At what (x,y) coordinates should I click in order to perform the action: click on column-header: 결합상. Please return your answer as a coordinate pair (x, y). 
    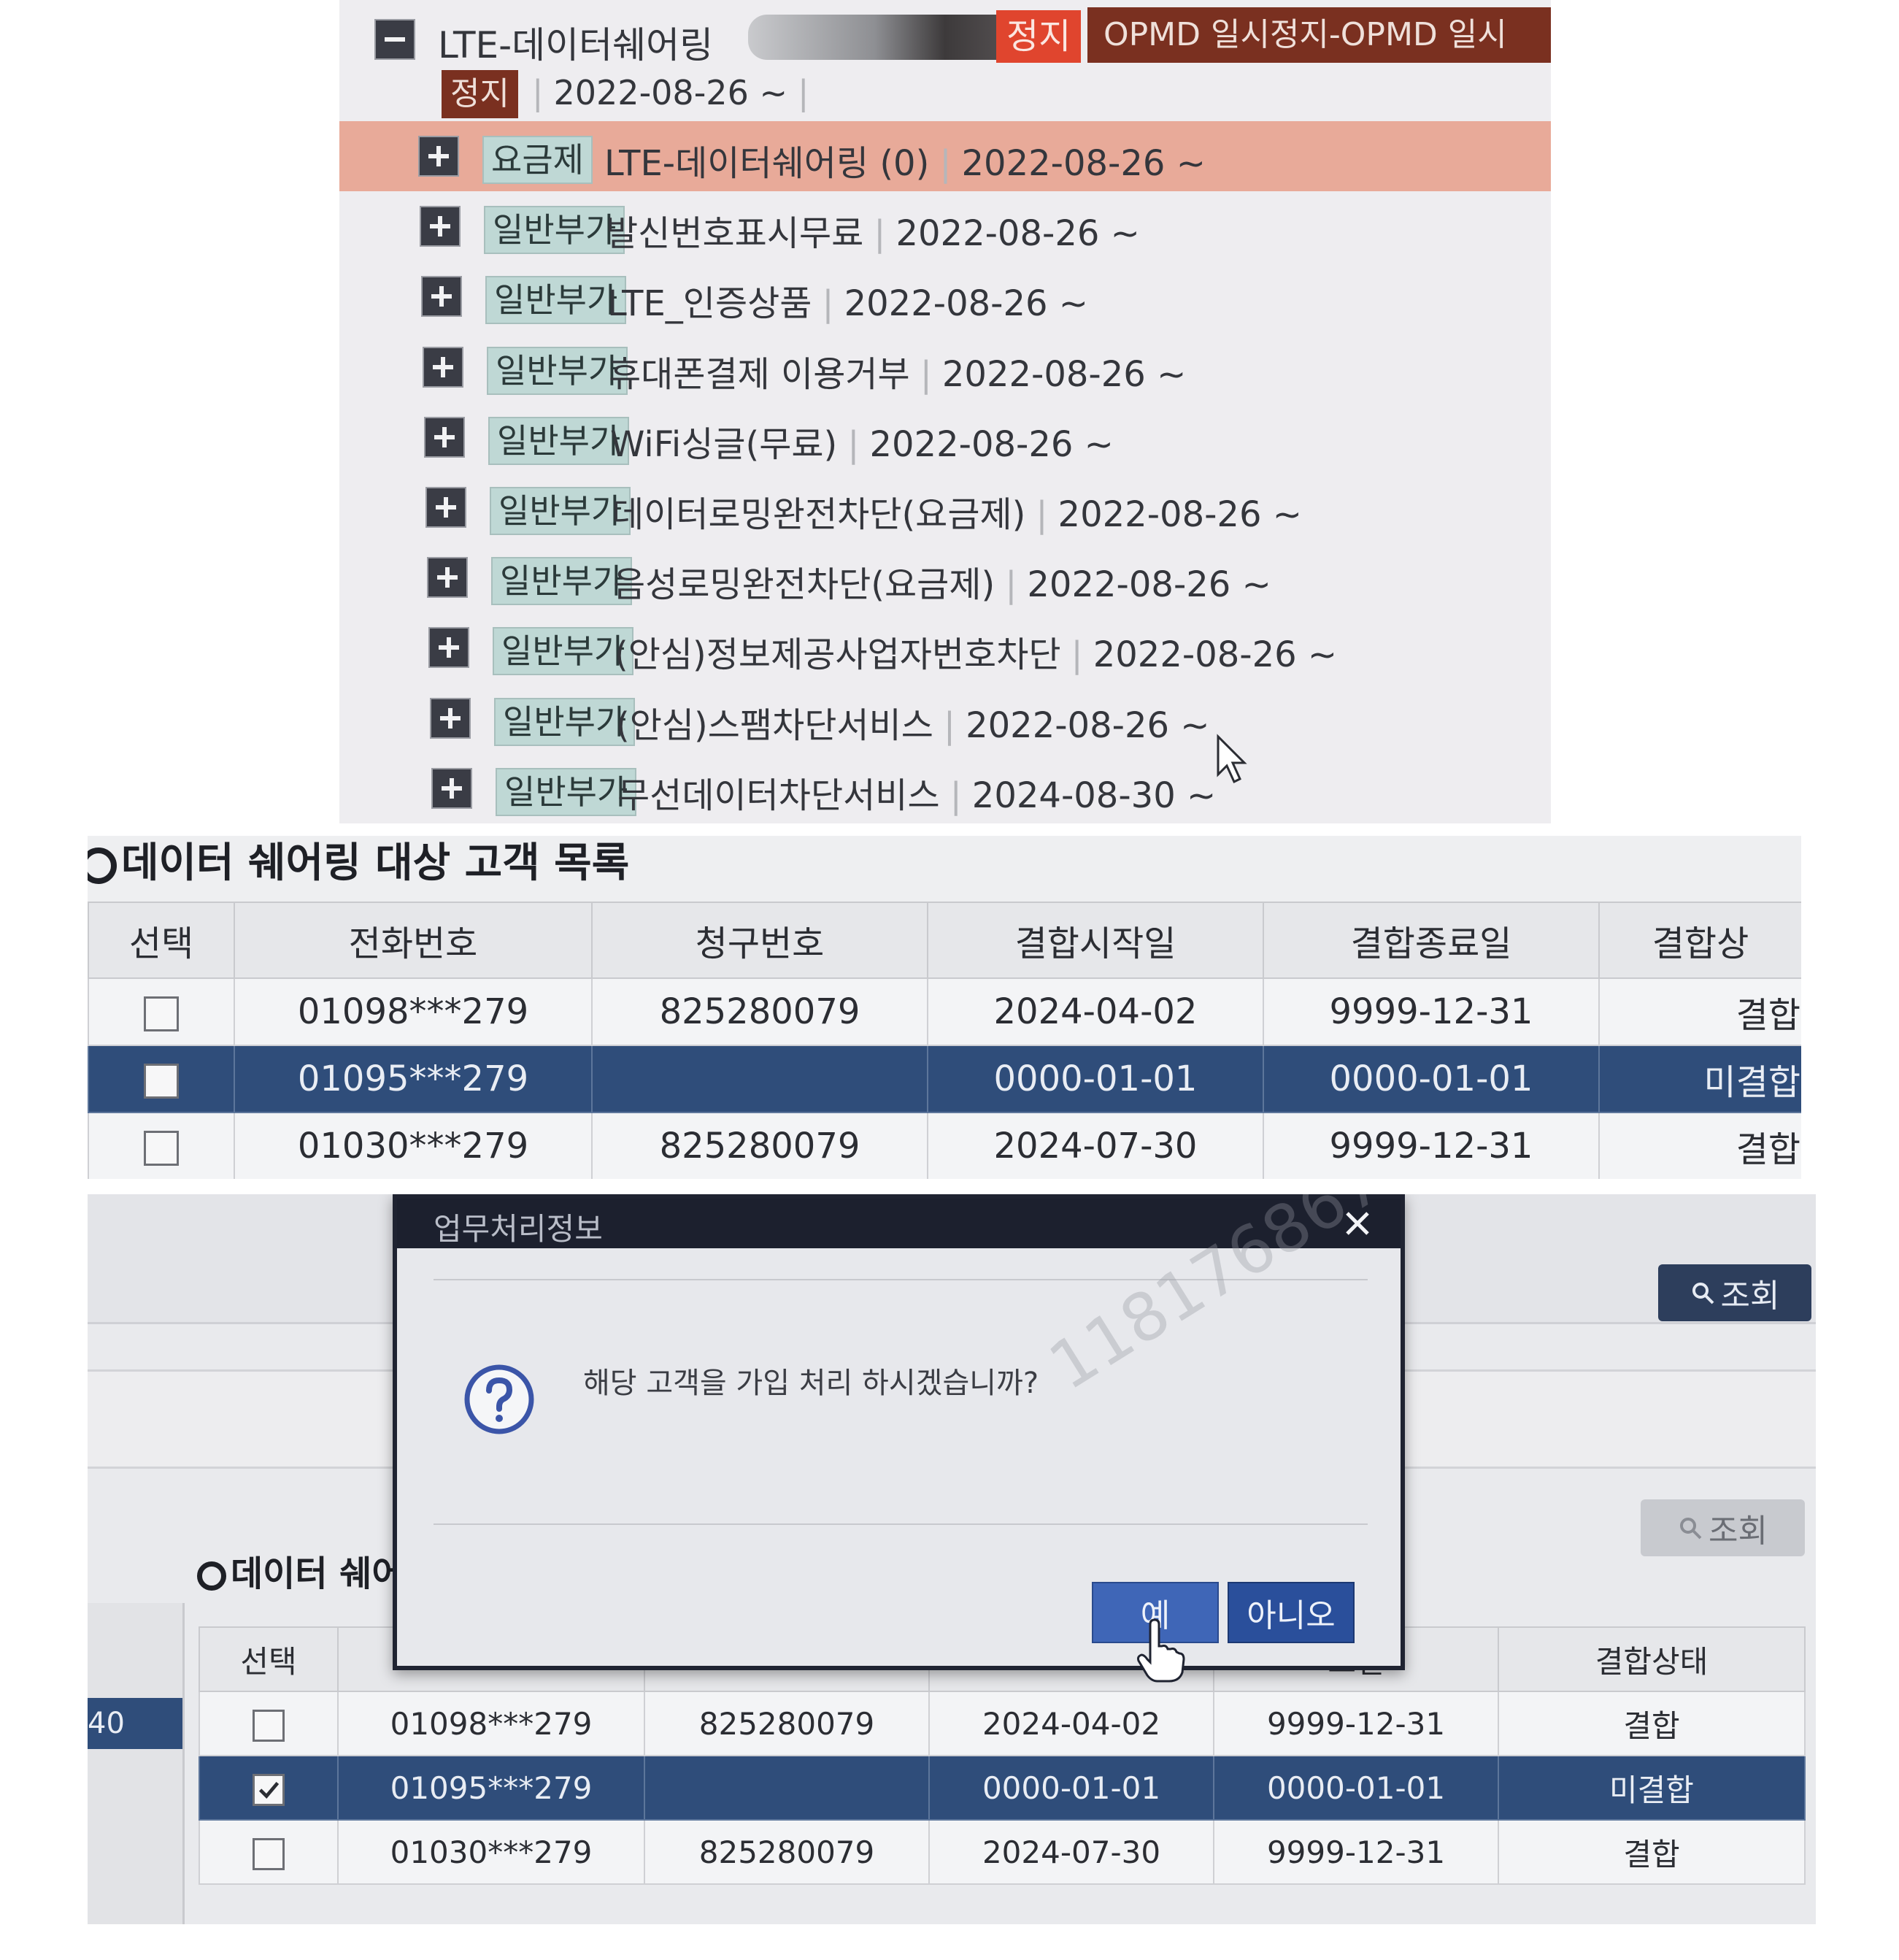
    Looking at the image, I should click on (1699, 941).